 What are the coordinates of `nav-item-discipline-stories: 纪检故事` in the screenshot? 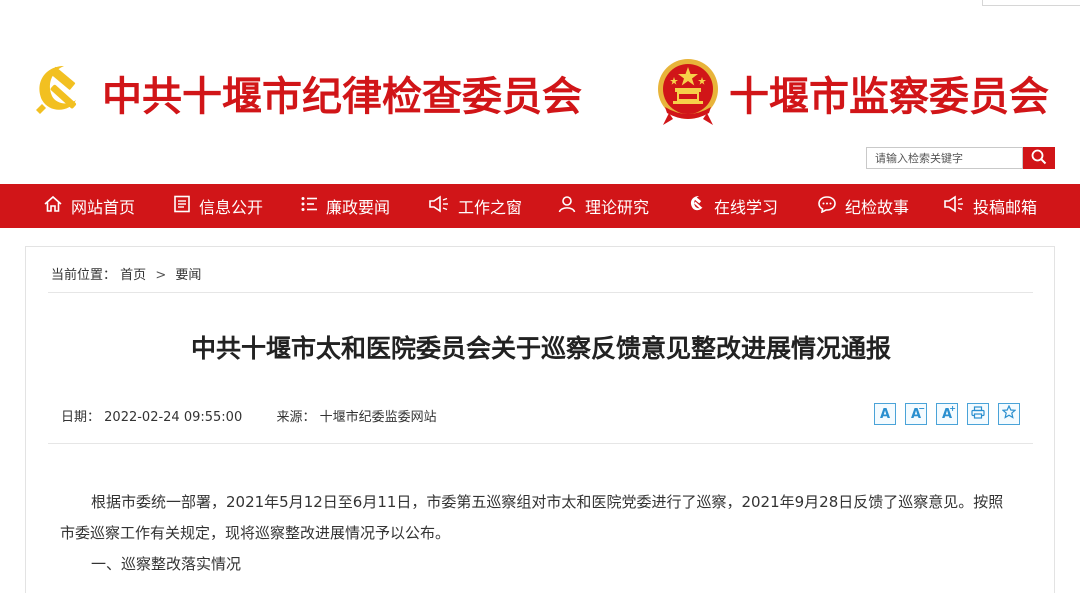 It's located at (863, 206).